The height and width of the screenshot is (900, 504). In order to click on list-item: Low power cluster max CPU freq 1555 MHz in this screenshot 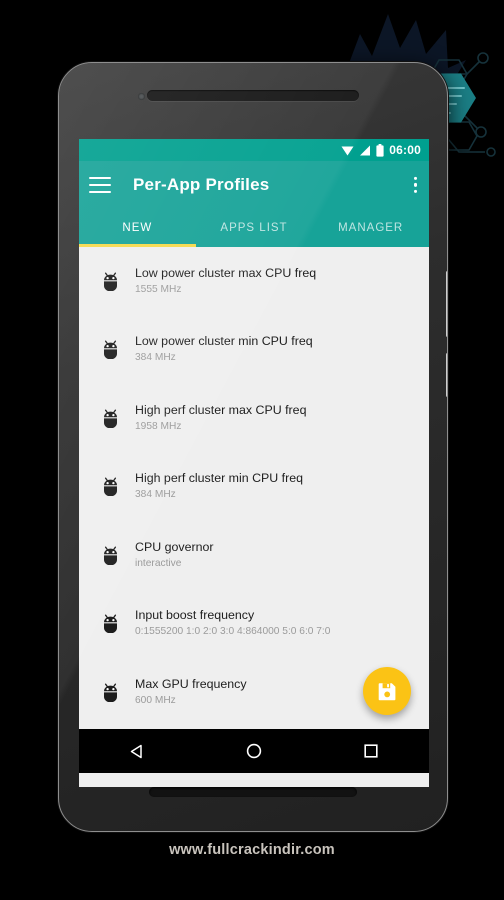, I will do `click(254, 281)`.